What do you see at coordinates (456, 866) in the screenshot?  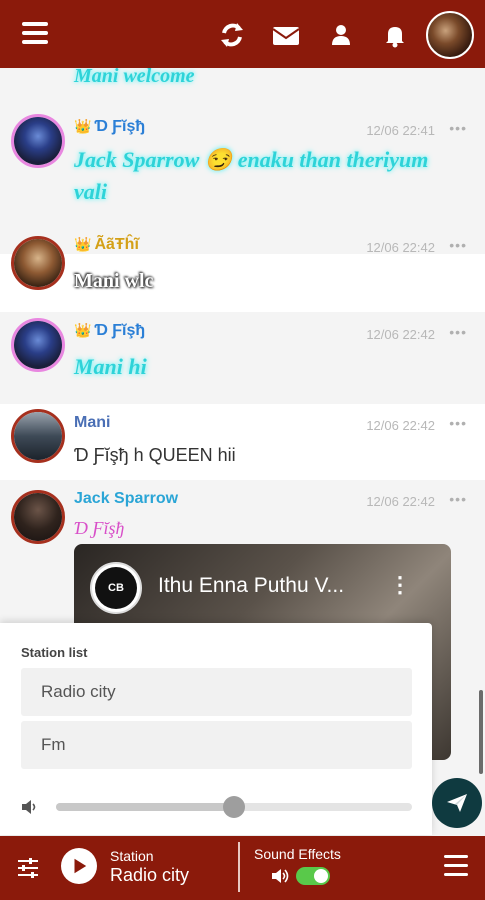 I see `playlist-menu-icon` at bounding box center [456, 866].